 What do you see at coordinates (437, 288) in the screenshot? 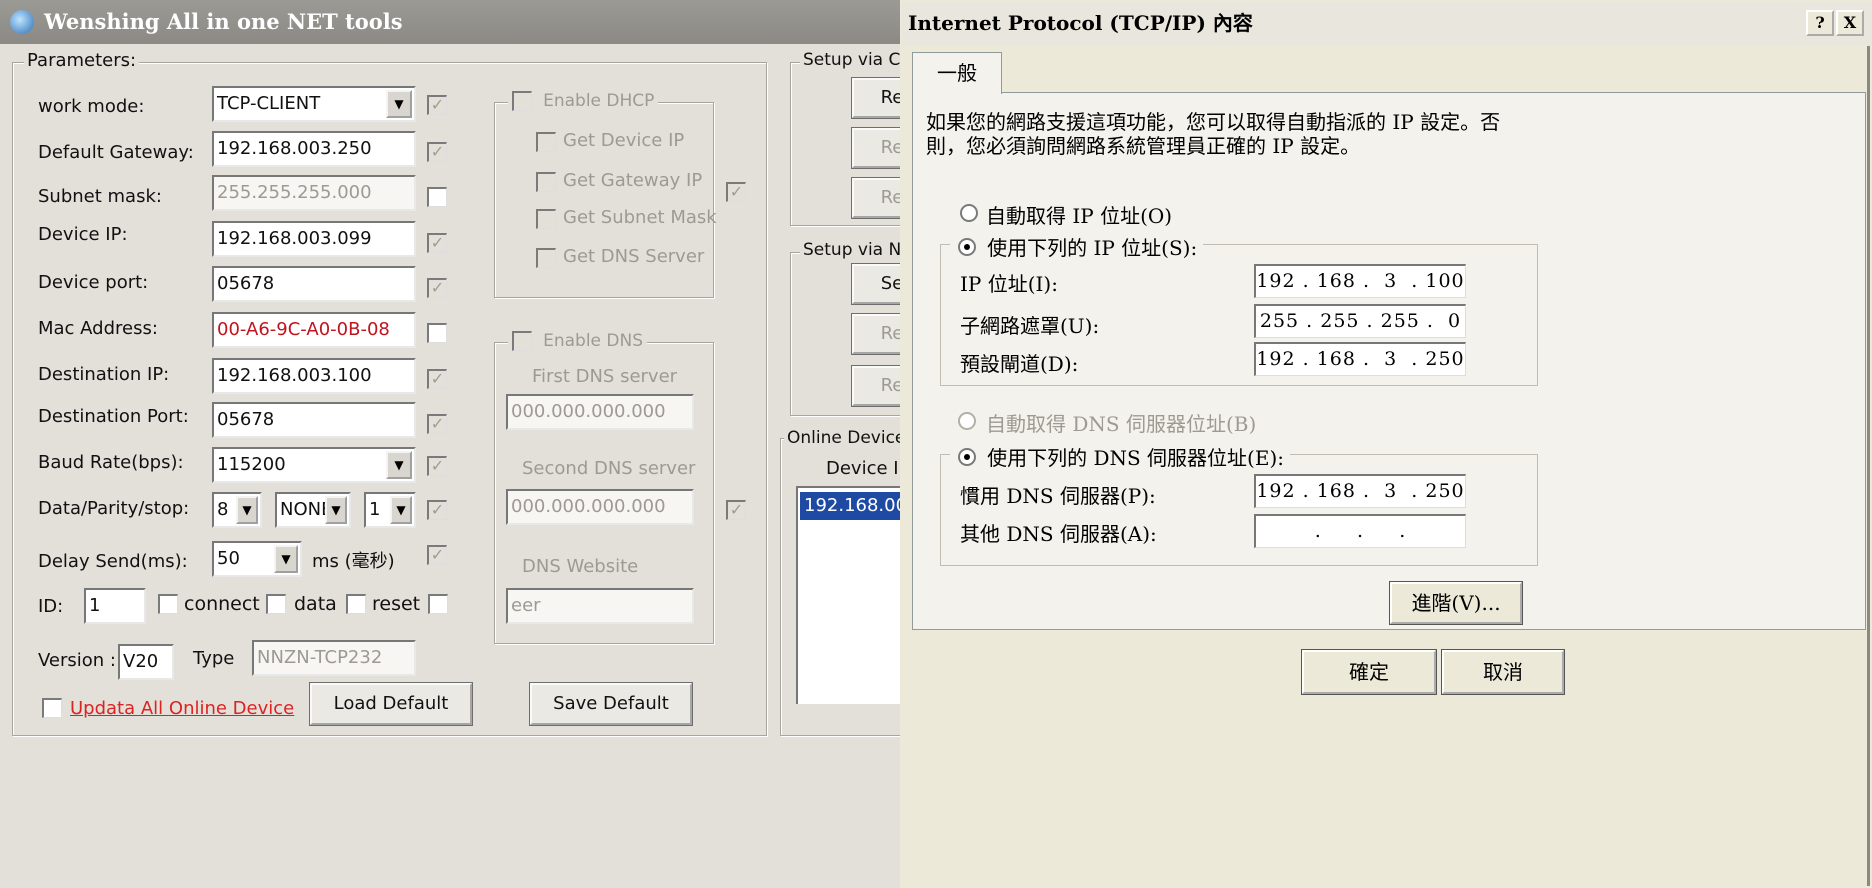
I see `device-port-checkbox: ✓` at bounding box center [437, 288].